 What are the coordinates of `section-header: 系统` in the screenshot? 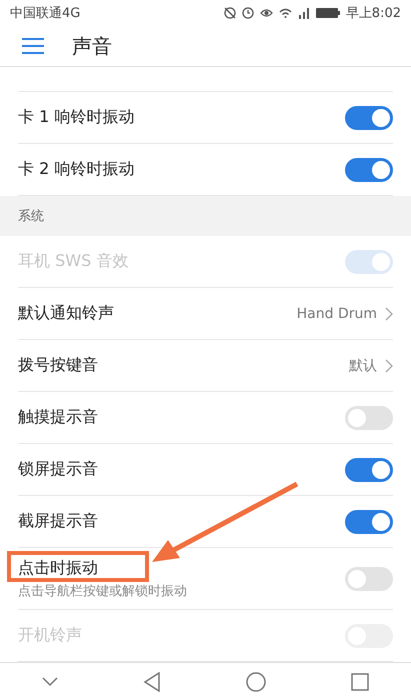 It's located at (205, 216).